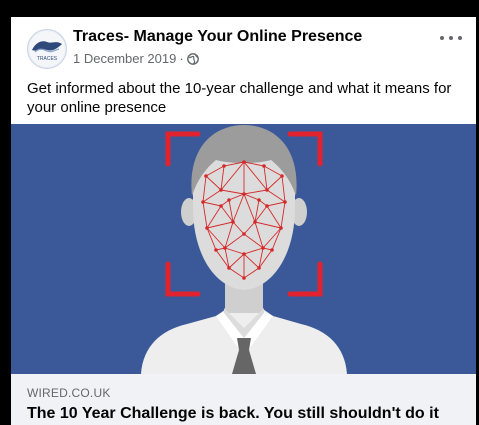  Describe the element at coordinates (451, 38) in the screenshot. I see `more-options-icon` at that location.